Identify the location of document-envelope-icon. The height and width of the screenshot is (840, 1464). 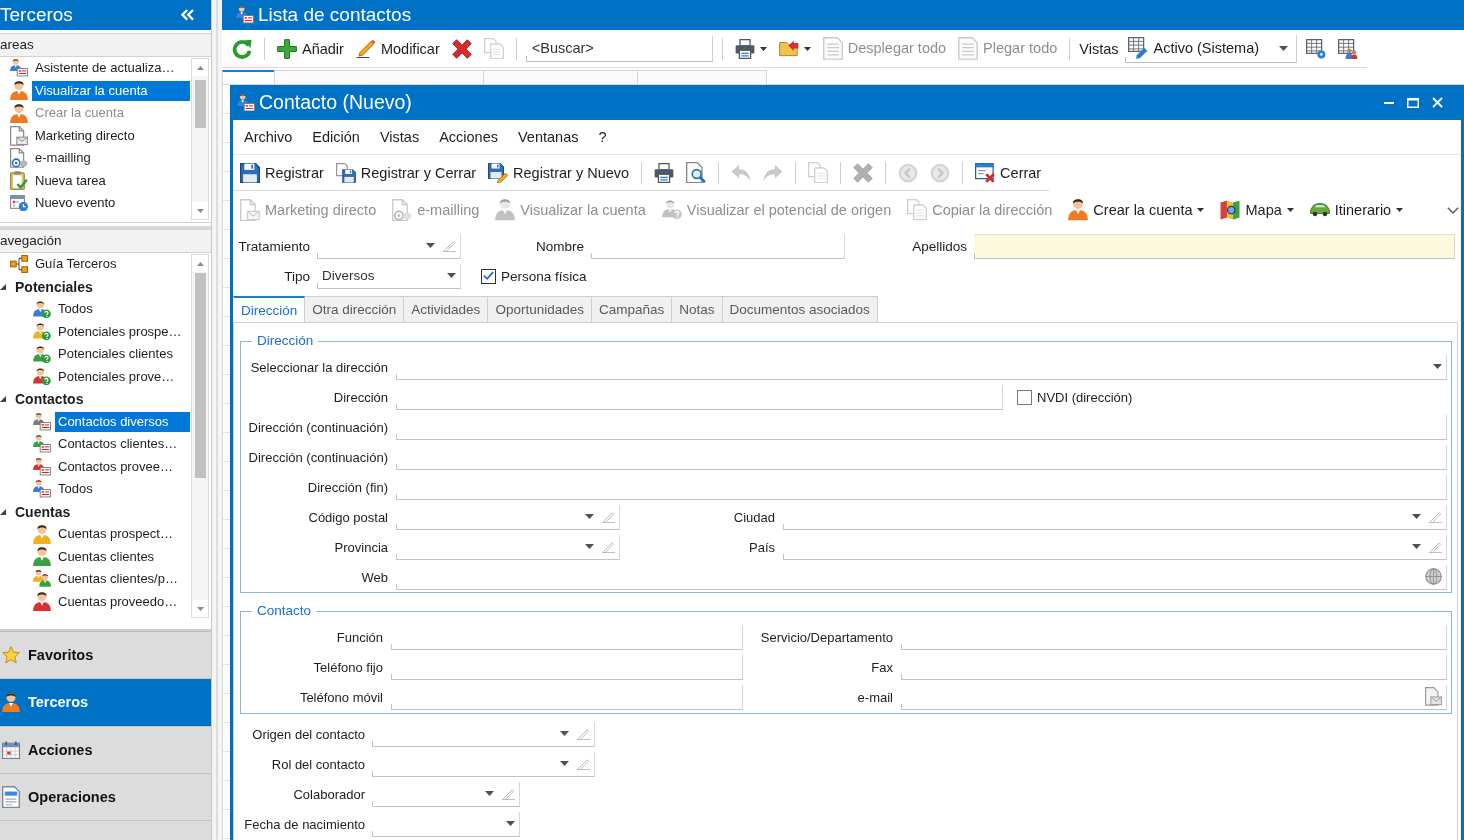
(19, 135).